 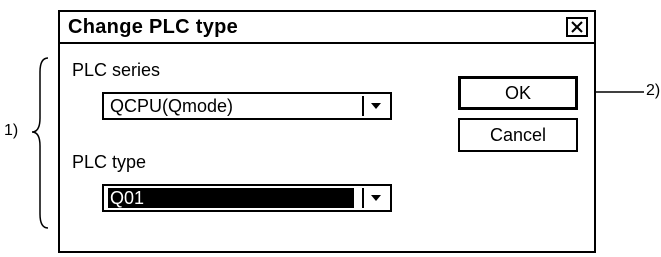 What do you see at coordinates (518, 135) in the screenshot?
I see `cancel-button: Cancel` at bounding box center [518, 135].